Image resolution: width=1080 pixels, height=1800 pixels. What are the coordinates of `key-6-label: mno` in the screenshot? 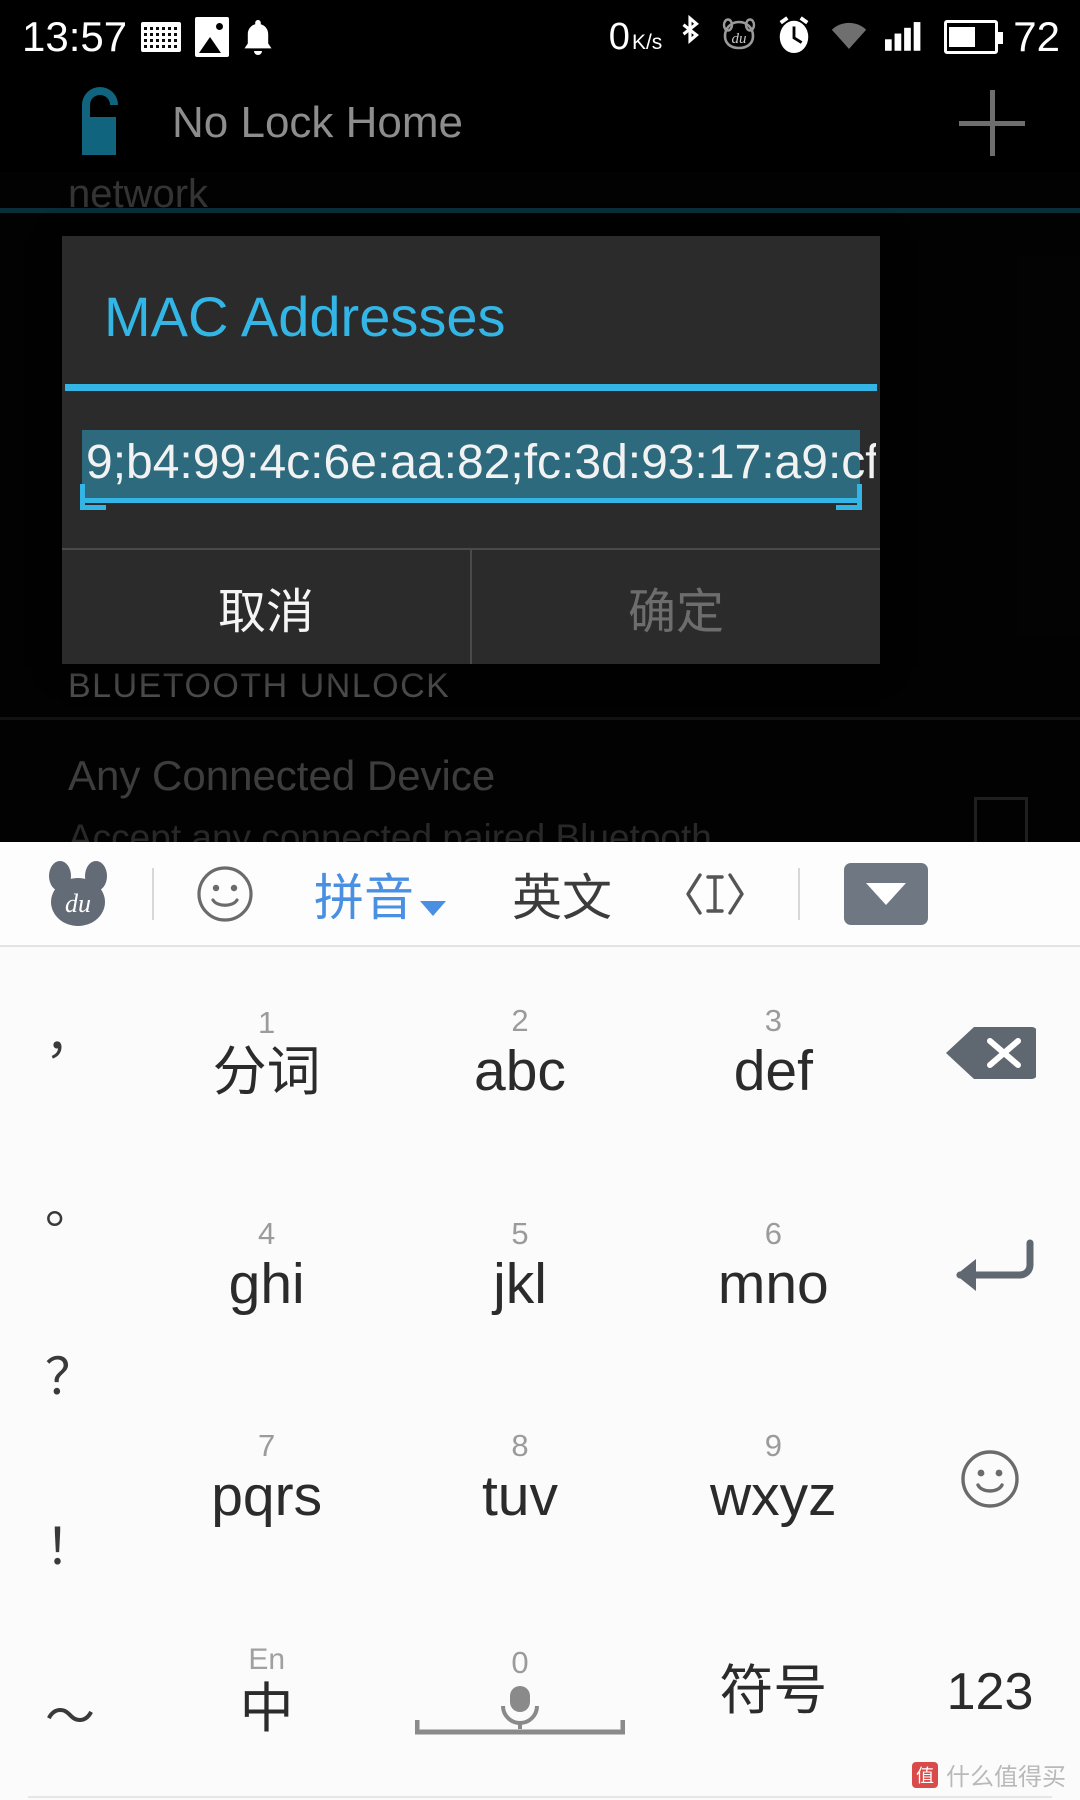 It's located at (773, 1283).